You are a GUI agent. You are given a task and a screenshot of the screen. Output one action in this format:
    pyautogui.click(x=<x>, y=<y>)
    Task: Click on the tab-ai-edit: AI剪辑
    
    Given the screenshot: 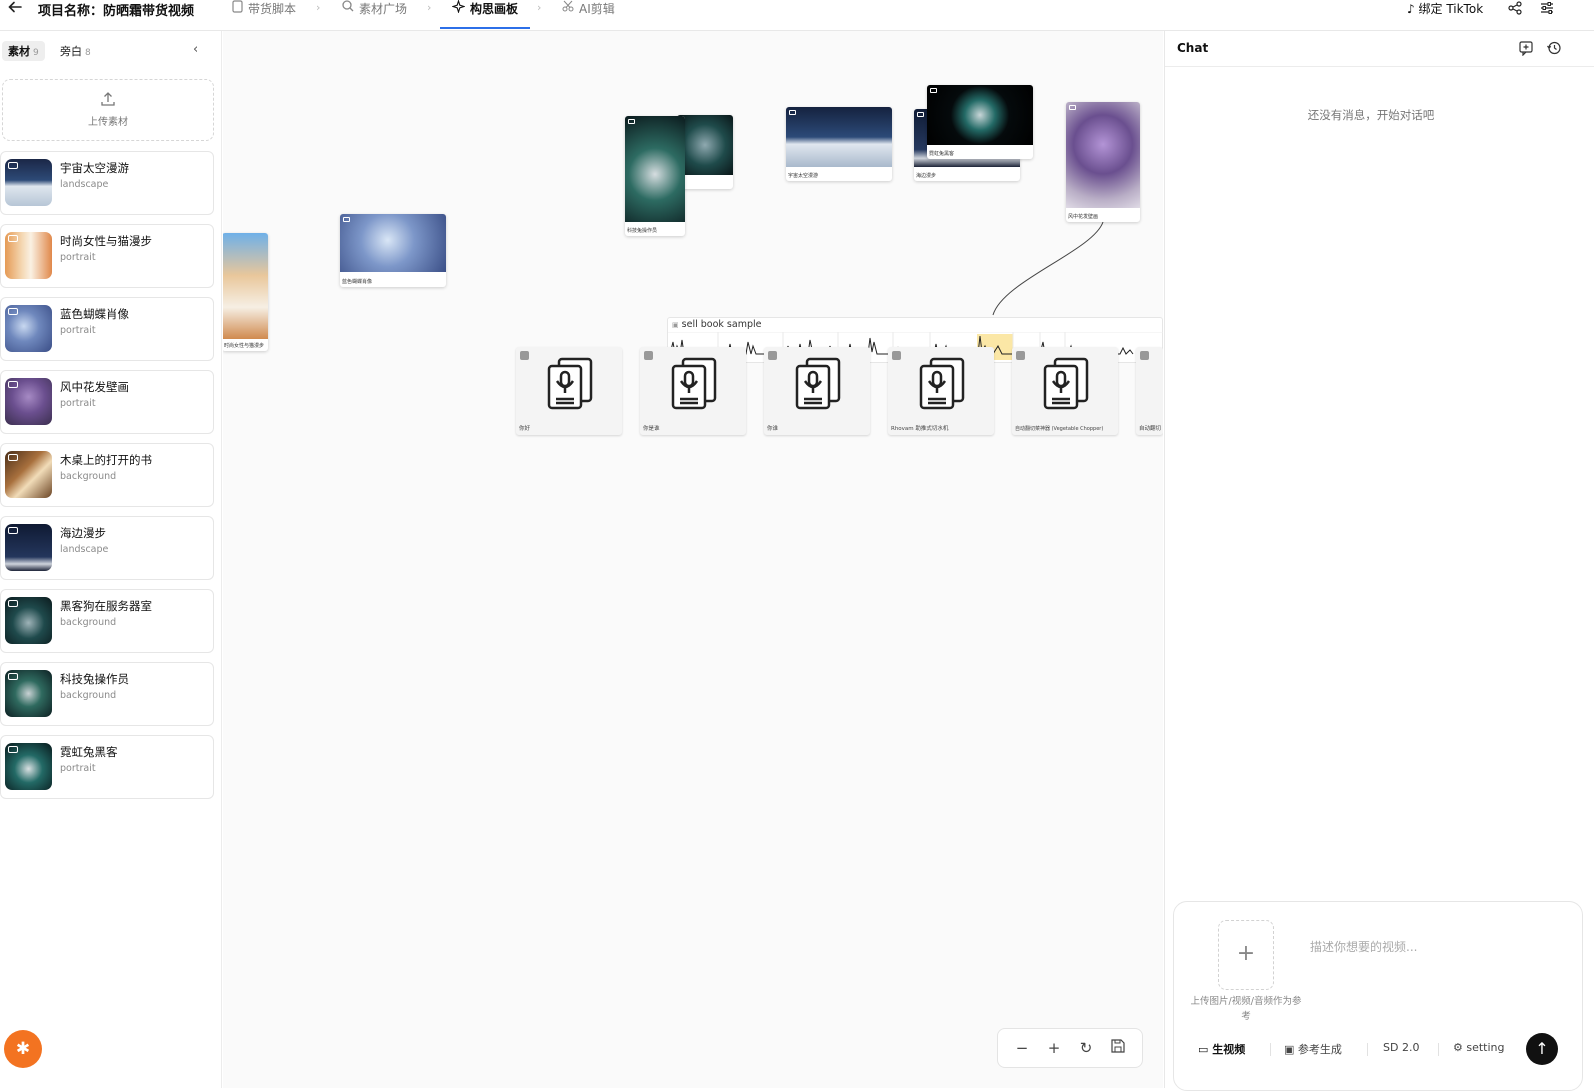 What is the action you would take?
    pyautogui.click(x=588, y=14)
    